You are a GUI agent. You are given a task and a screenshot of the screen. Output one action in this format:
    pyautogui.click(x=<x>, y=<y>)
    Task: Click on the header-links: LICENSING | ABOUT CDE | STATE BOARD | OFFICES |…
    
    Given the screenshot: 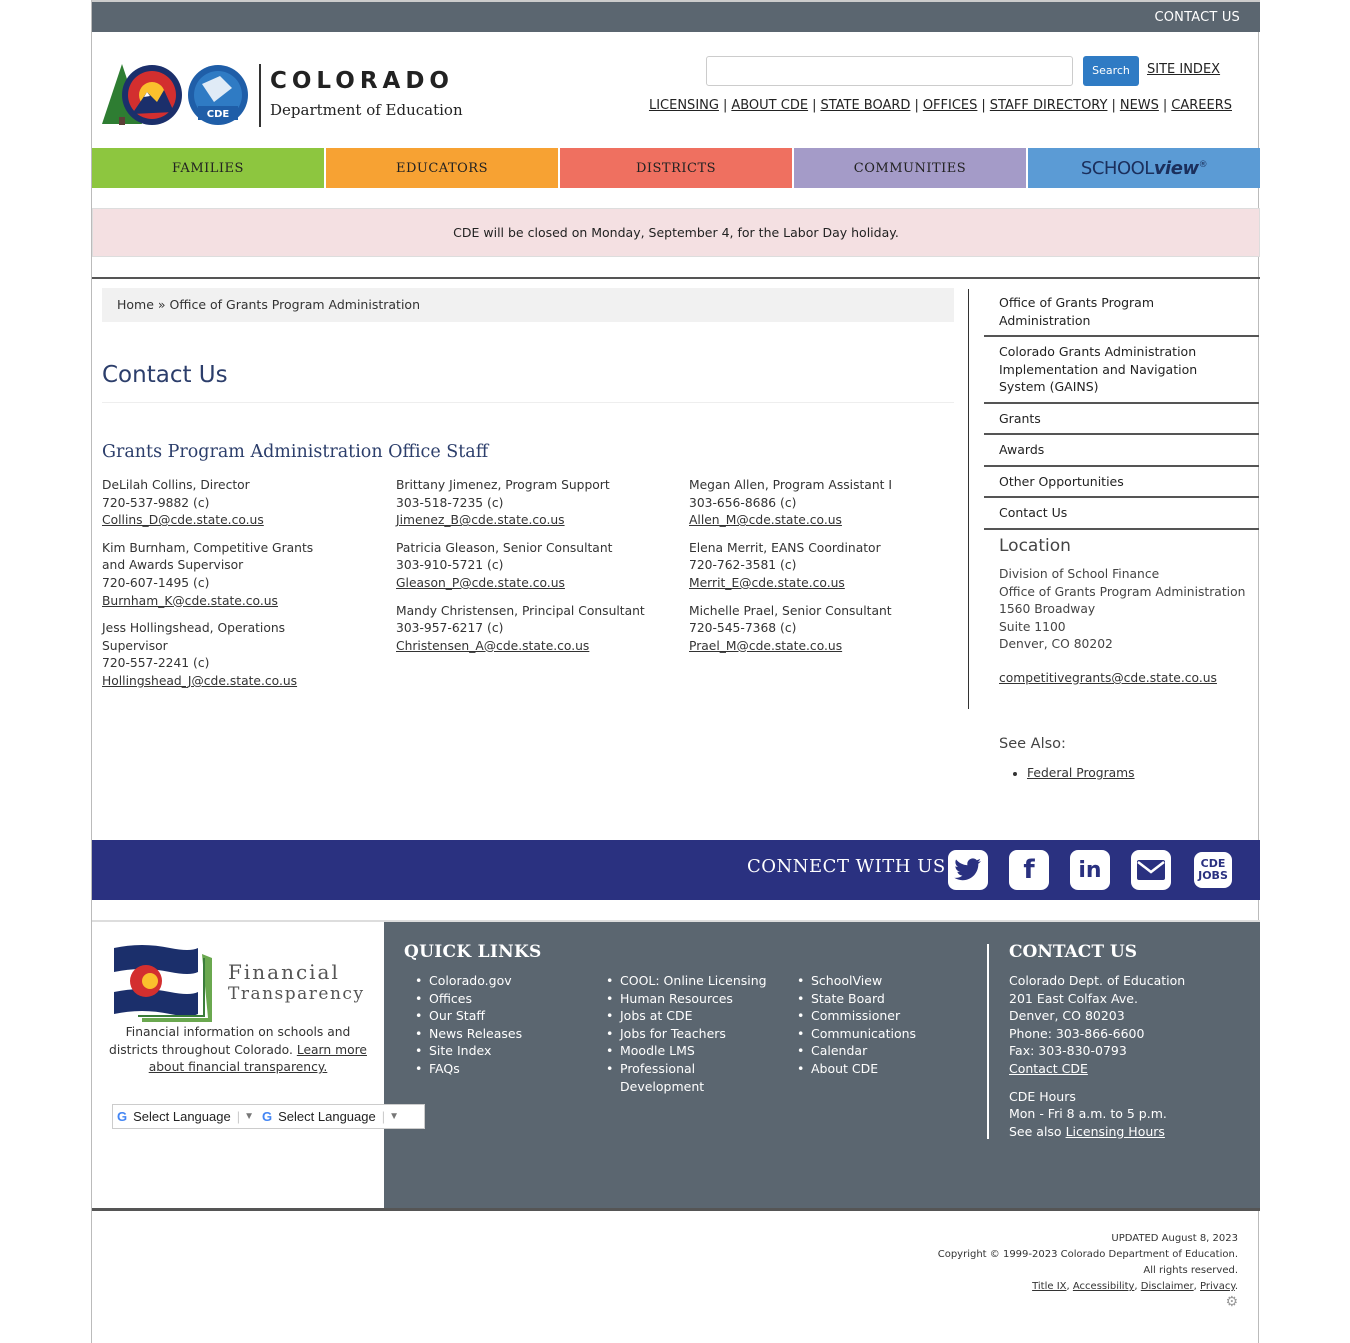 What is the action you would take?
    pyautogui.click(x=940, y=105)
    